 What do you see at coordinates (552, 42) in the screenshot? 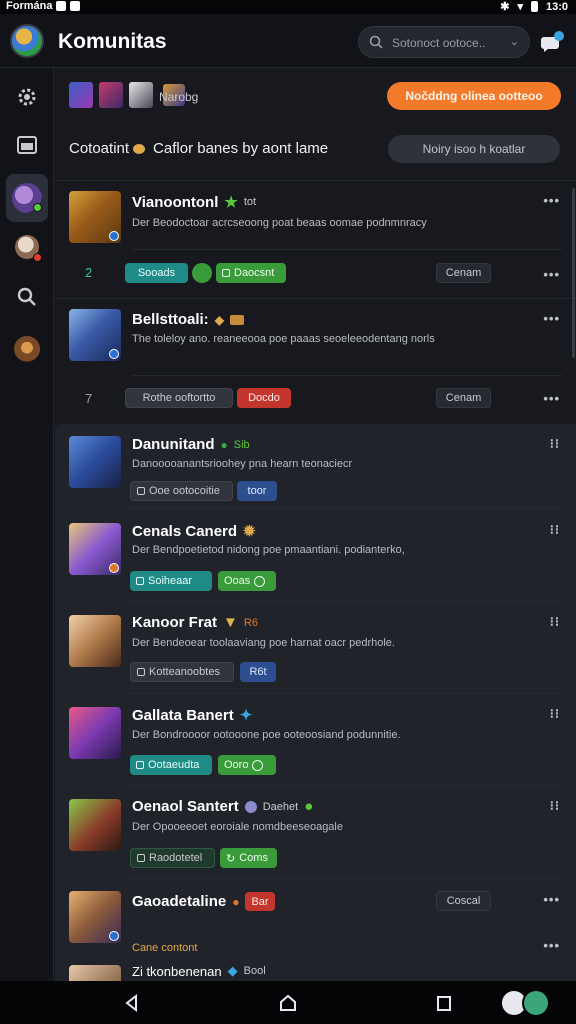
I see `chat-bubble-icon` at bounding box center [552, 42].